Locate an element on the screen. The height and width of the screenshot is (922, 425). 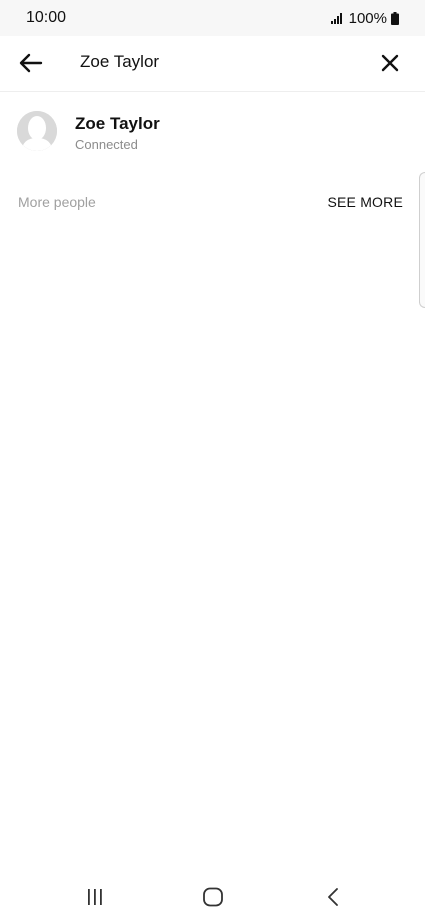
status-bar: 10:00 100% is located at coordinates (212, 18).